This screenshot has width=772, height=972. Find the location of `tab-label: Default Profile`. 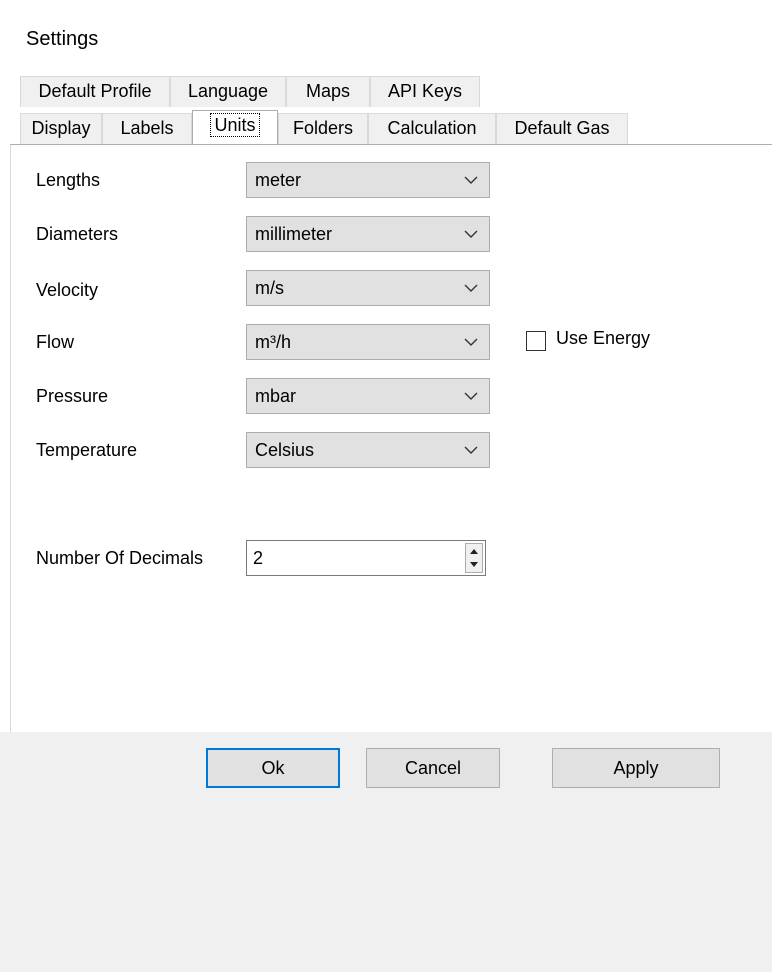

tab-label: Default Profile is located at coordinates (95, 91).